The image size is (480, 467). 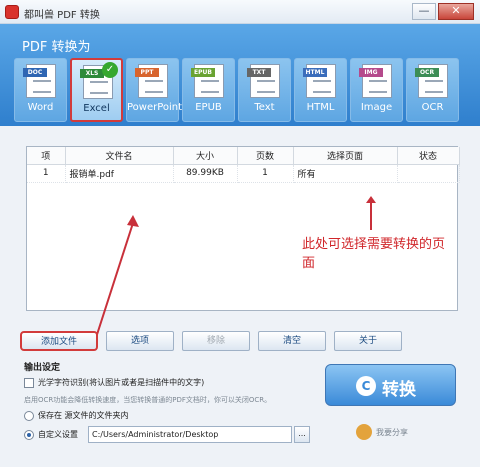 I want to click on table-header-row: 项 文件名 大小 页数 选择页面 状态, so click(x=243, y=156).